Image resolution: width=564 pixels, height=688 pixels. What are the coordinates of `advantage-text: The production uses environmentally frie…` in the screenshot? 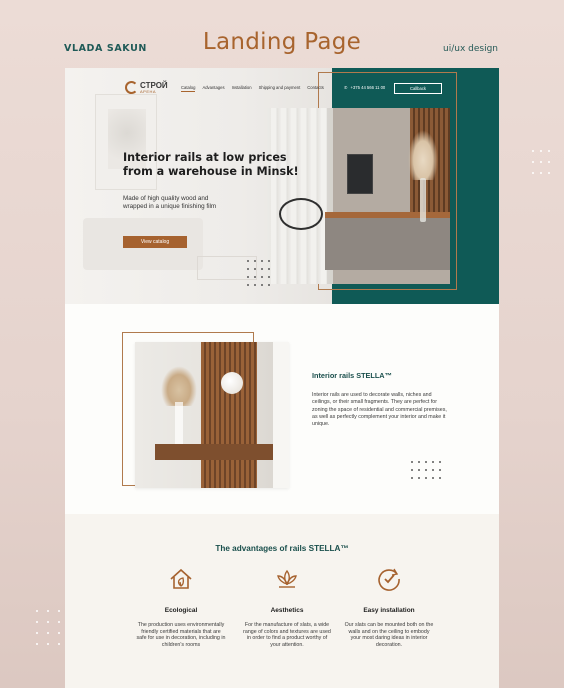 It's located at (181, 635).